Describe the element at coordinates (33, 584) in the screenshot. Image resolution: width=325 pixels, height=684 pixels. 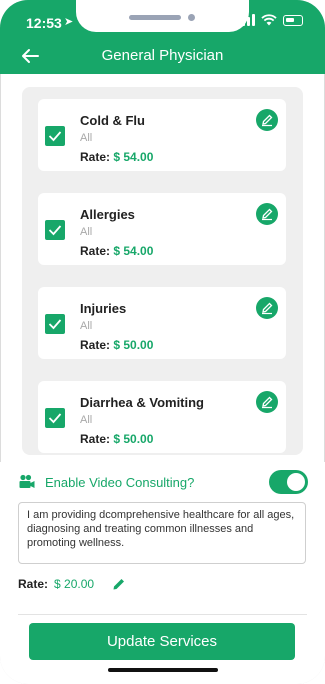
I see `video-rate-label: Rate:` at that location.